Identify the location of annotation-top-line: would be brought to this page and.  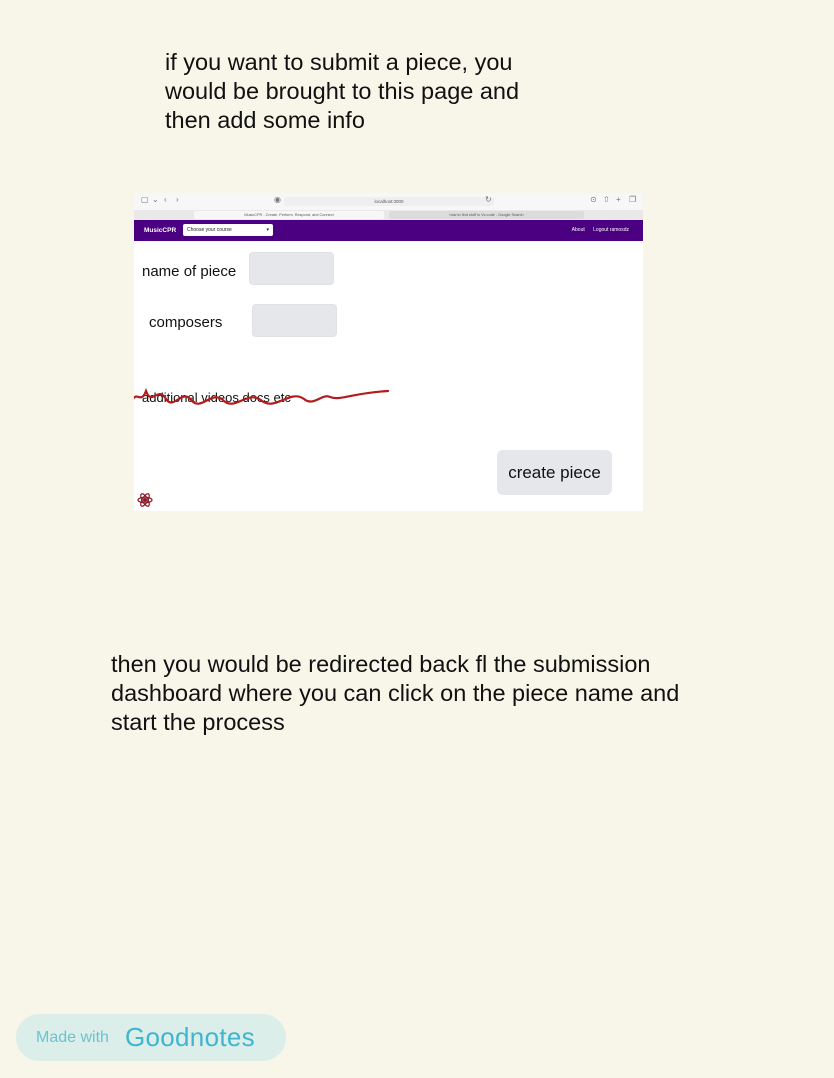
(342, 91).